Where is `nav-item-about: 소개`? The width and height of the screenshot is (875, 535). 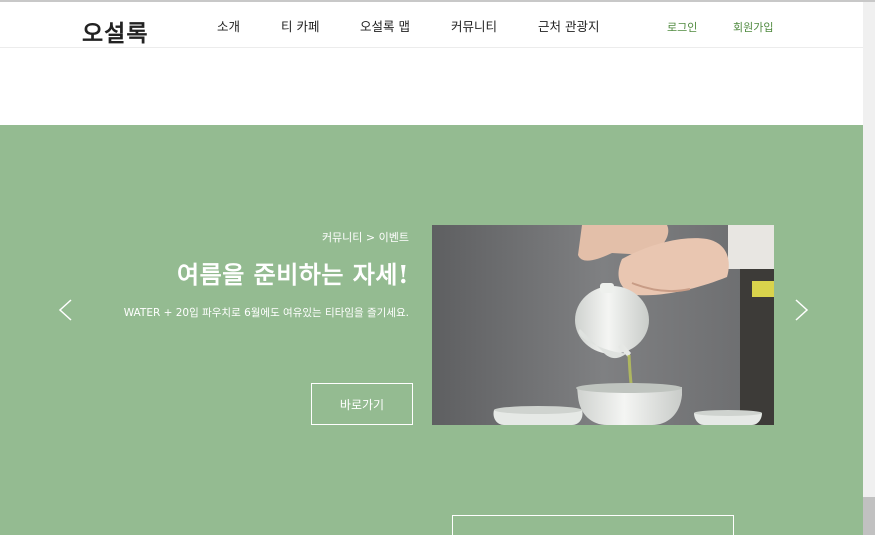 nav-item-about: 소개 is located at coordinates (228, 25).